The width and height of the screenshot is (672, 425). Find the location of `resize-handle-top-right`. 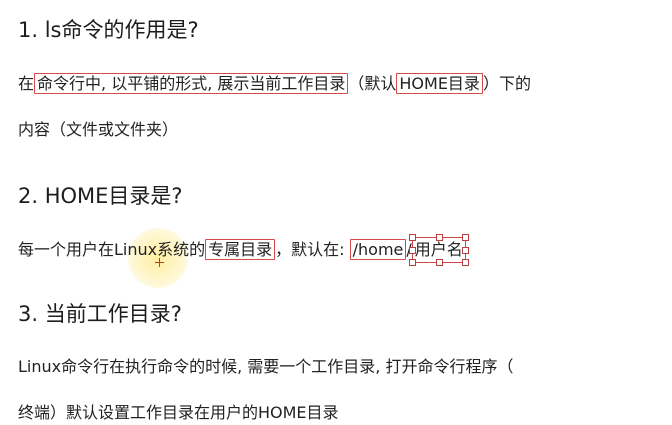

resize-handle-top-right is located at coordinates (465, 237).